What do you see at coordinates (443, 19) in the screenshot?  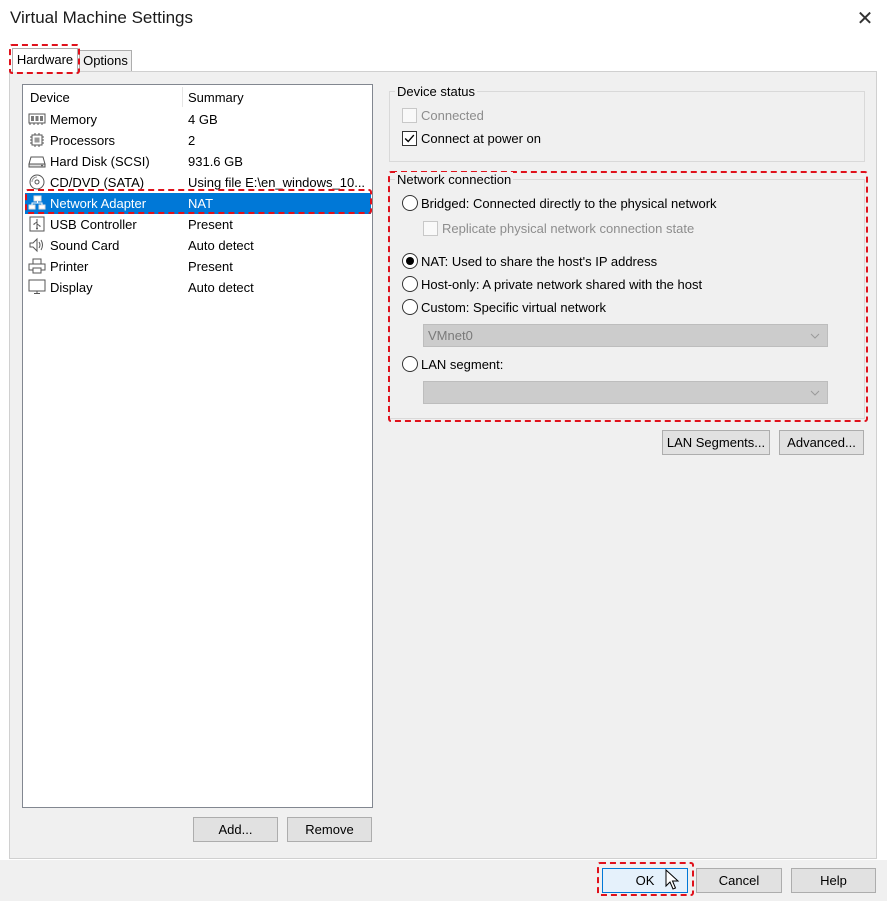 I see `title-bar: Virtual Machine Settings ✕` at bounding box center [443, 19].